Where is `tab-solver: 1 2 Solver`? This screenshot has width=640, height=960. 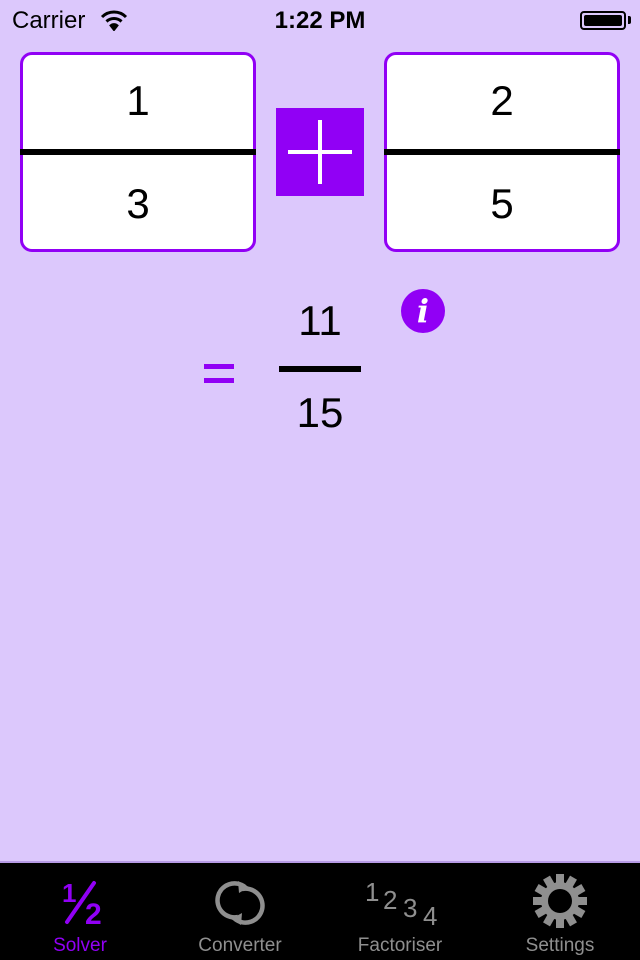 tab-solver: 1 2 Solver is located at coordinates (80, 911).